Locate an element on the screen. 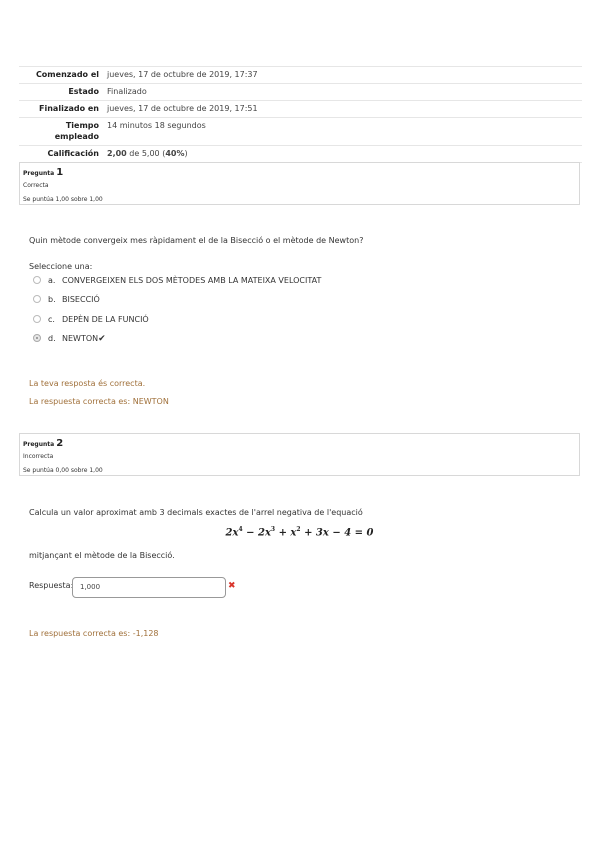 The width and height of the screenshot is (599, 848). question-1-feedback: La teva resposta és correcta. is located at coordinates (87, 383).